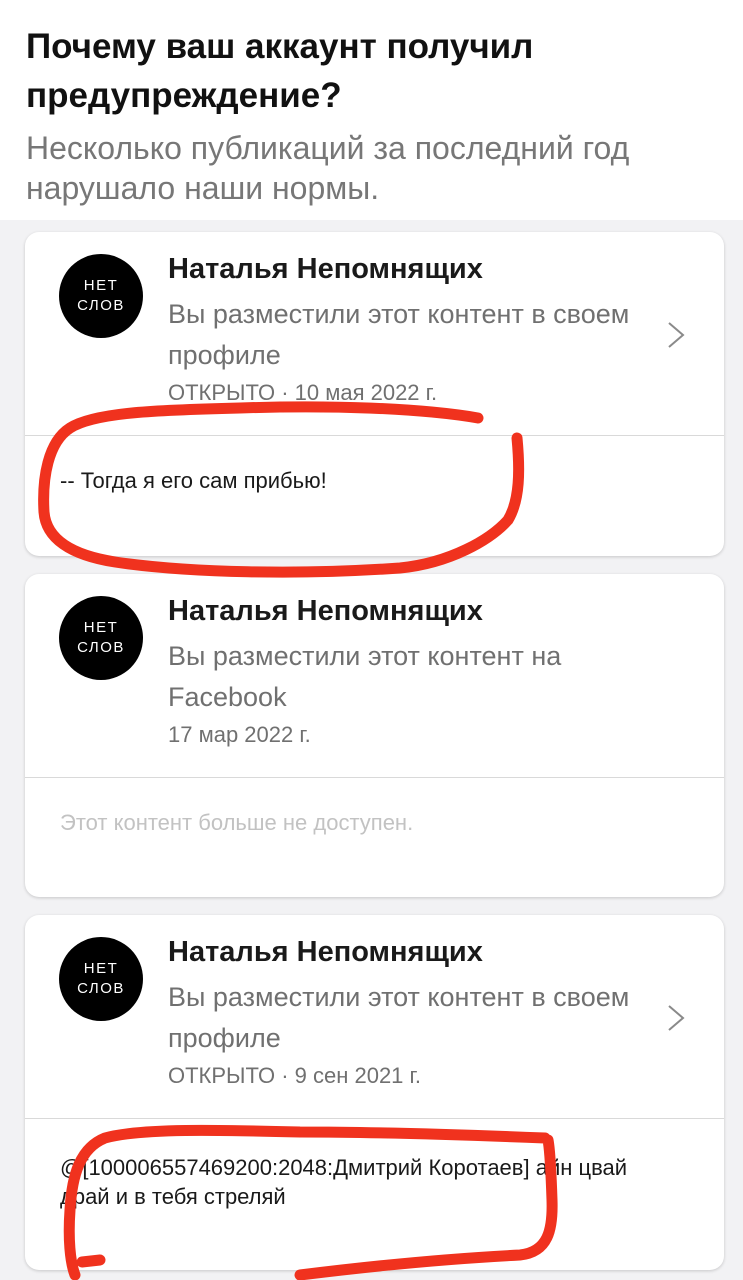  I want to click on post-date: ОТКРЫТО · 9 сен 2021 г., so click(294, 1075).